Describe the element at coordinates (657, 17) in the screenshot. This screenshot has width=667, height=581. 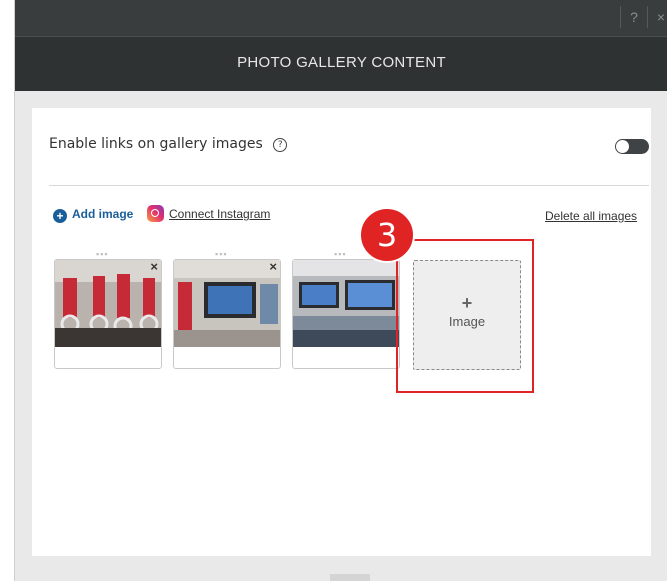
I see `close-button: ×` at that location.